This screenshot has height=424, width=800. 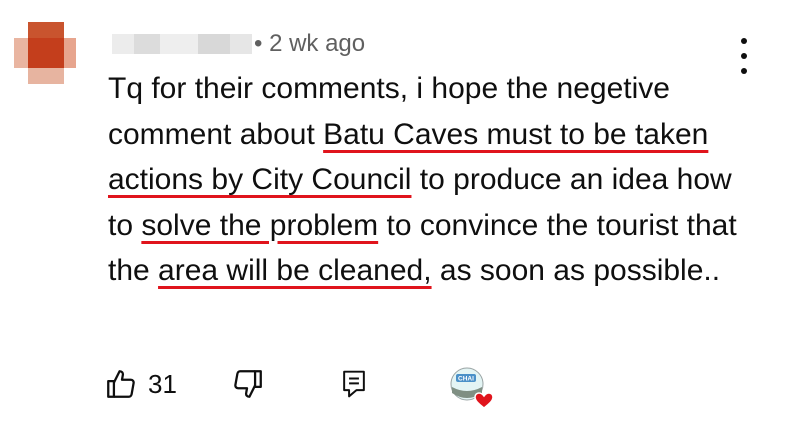 I want to click on reply-button, so click(x=354, y=384).